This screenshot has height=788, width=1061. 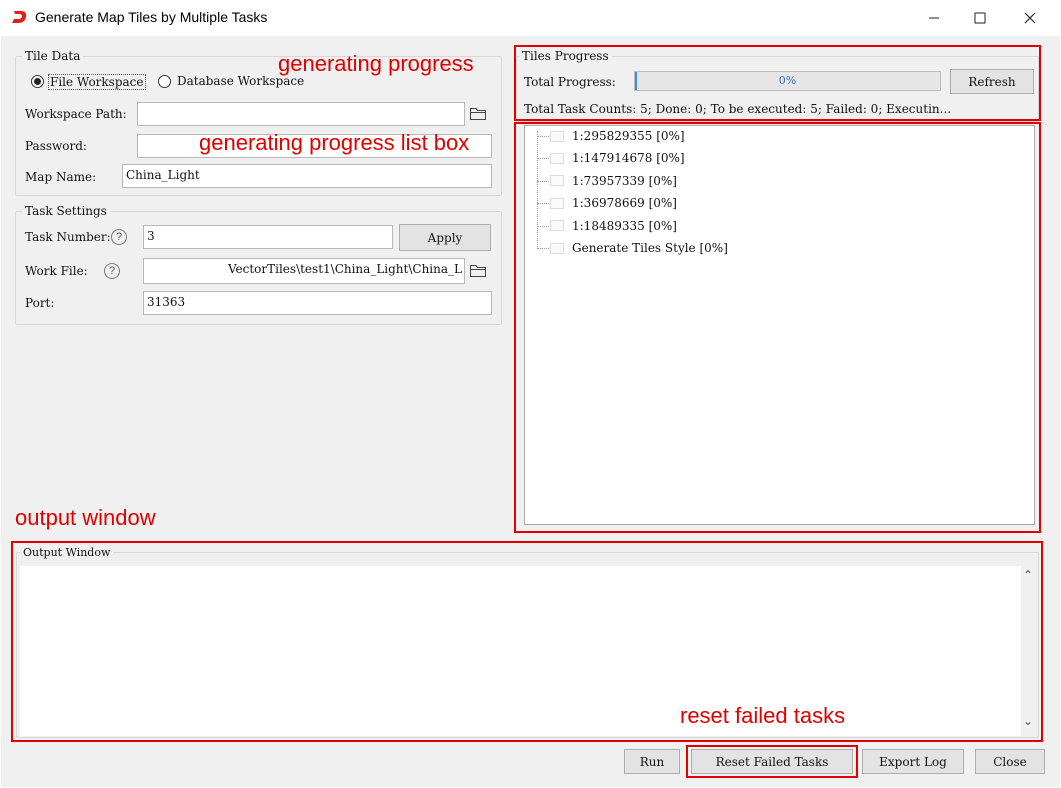 I want to click on apply-button: Apply, so click(x=445, y=237).